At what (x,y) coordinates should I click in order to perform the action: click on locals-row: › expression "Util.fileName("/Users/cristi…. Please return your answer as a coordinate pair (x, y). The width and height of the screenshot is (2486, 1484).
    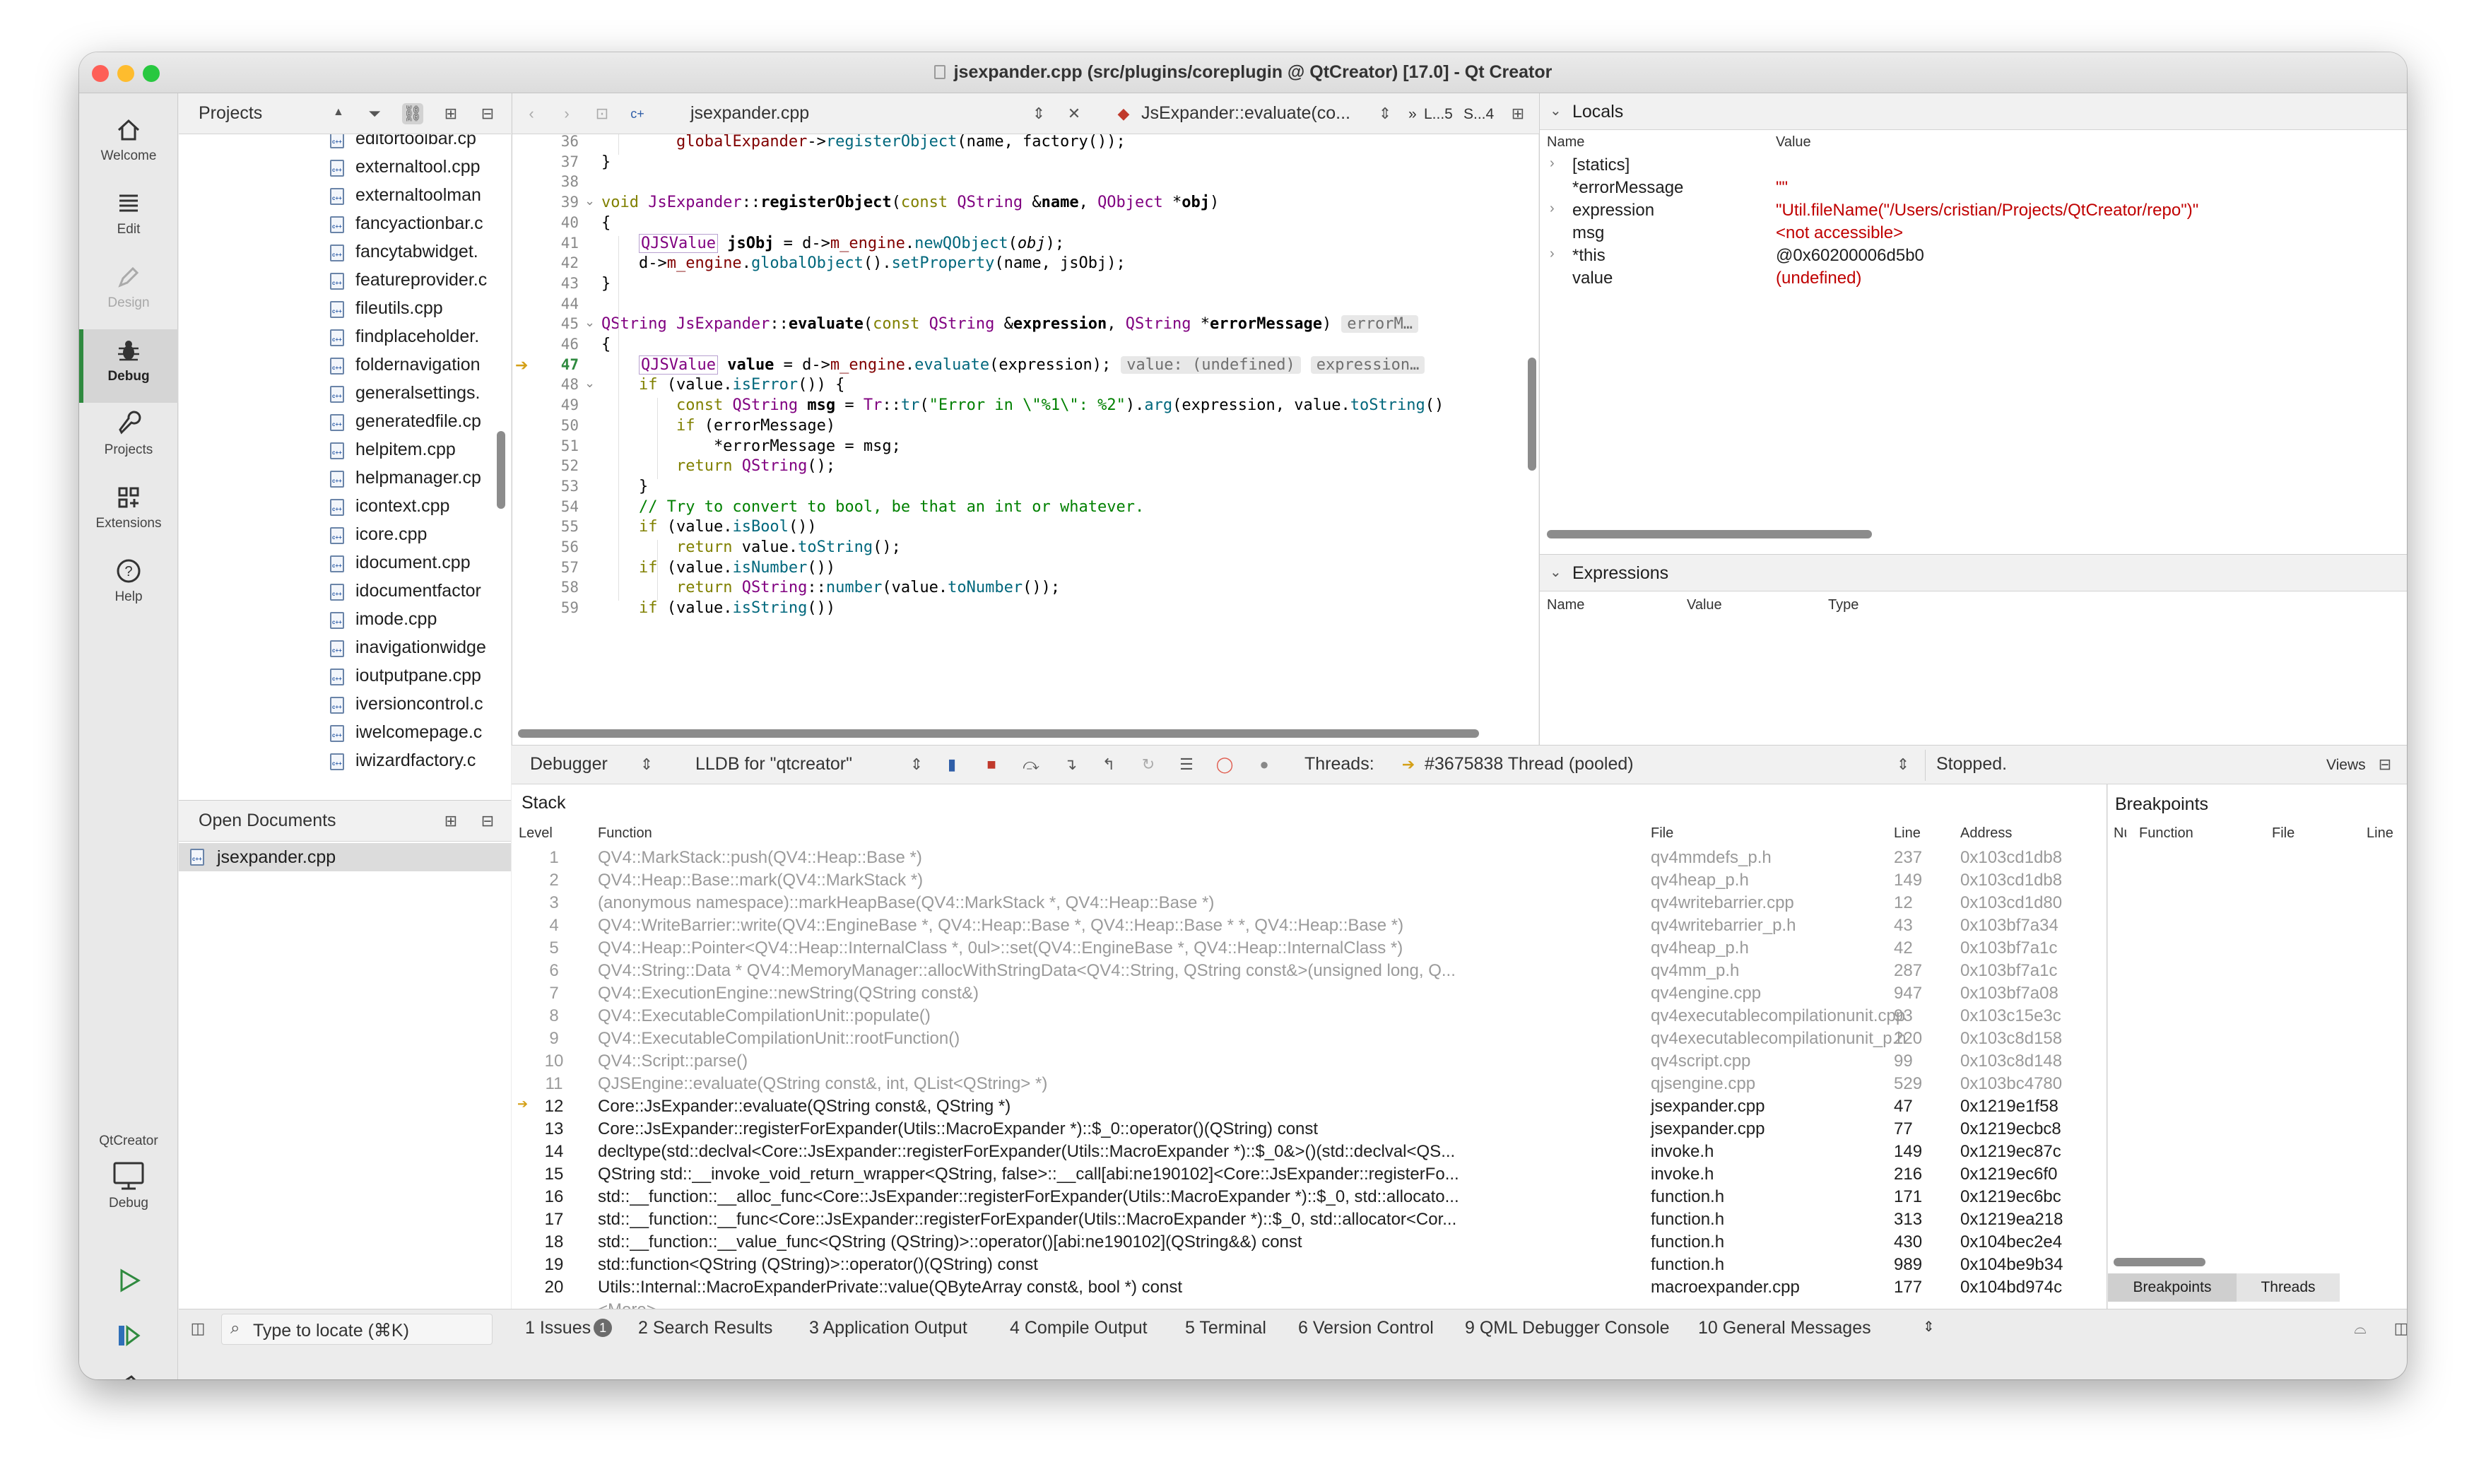
    Looking at the image, I should click on (1973, 212).